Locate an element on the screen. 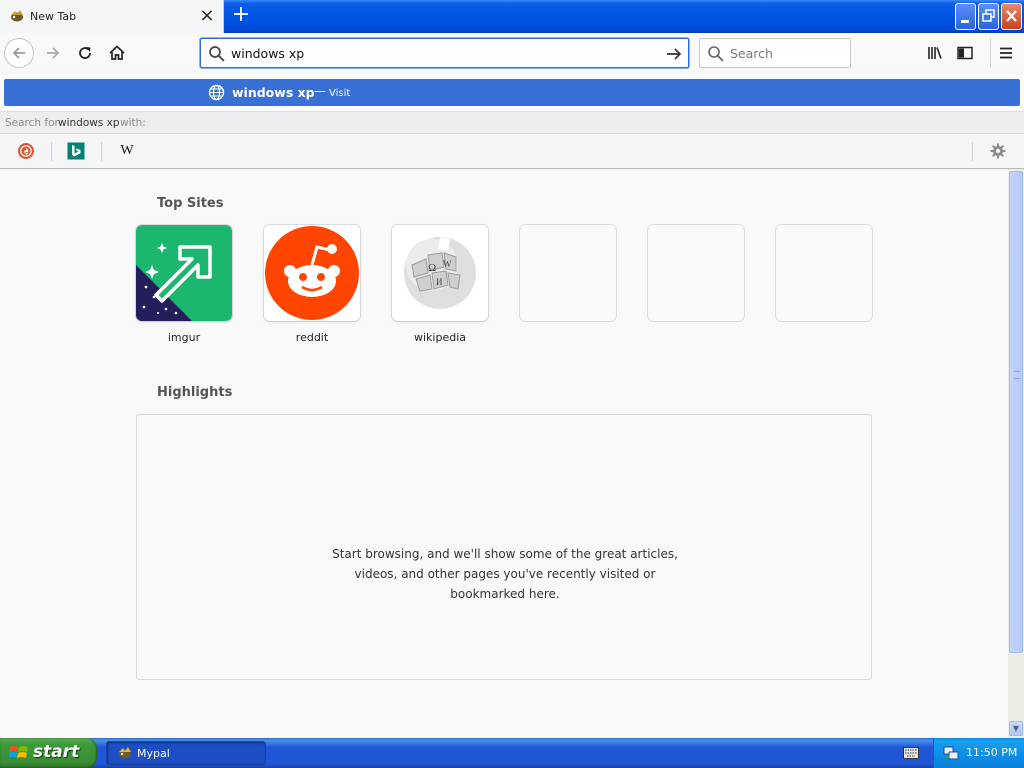 The width and height of the screenshot is (1024, 768). start-button: start is located at coordinates (48, 753).